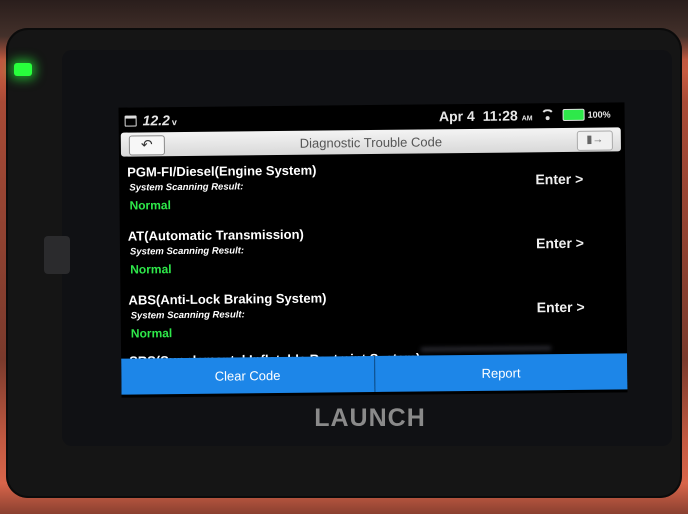 The width and height of the screenshot is (688, 514). What do you see at coordinates (174, 122) in the screenshot?
I see `voltage-unit: v` at bounding box center [174, 122].